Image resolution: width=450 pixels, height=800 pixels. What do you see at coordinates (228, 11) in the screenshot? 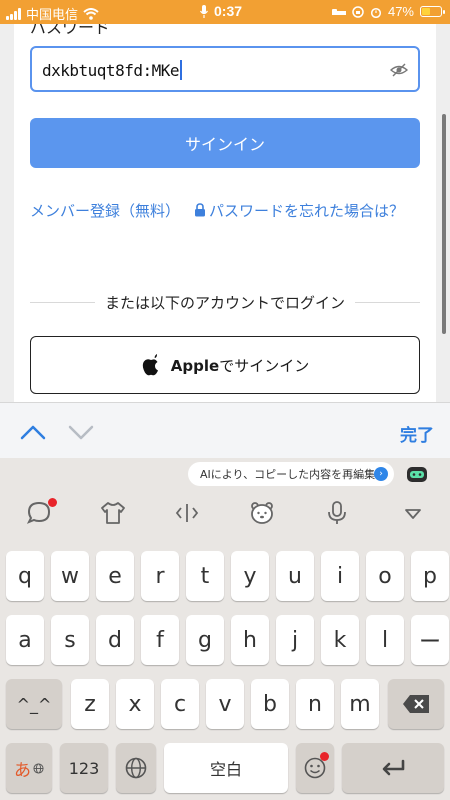
I see `clock: 0:37` at bounding box center [228, 11].